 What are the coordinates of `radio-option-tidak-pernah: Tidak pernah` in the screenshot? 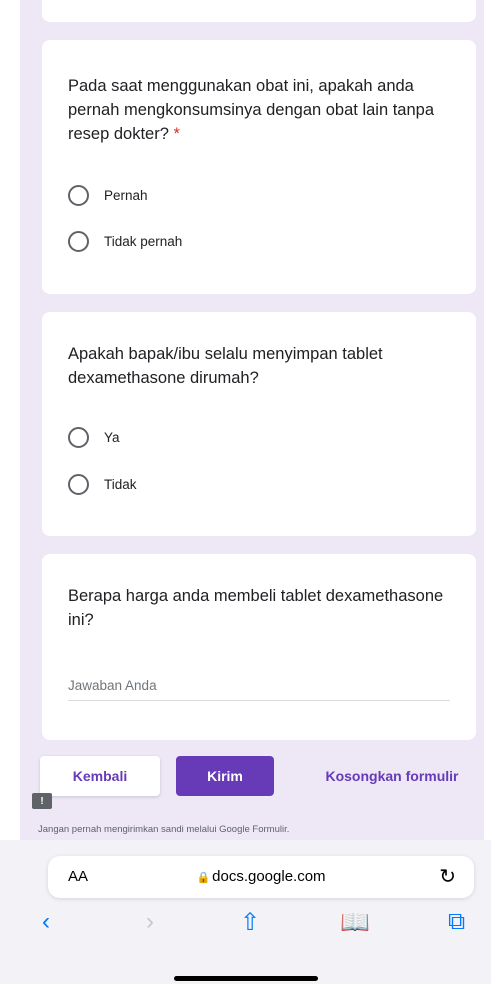 It's located at (125, 241).